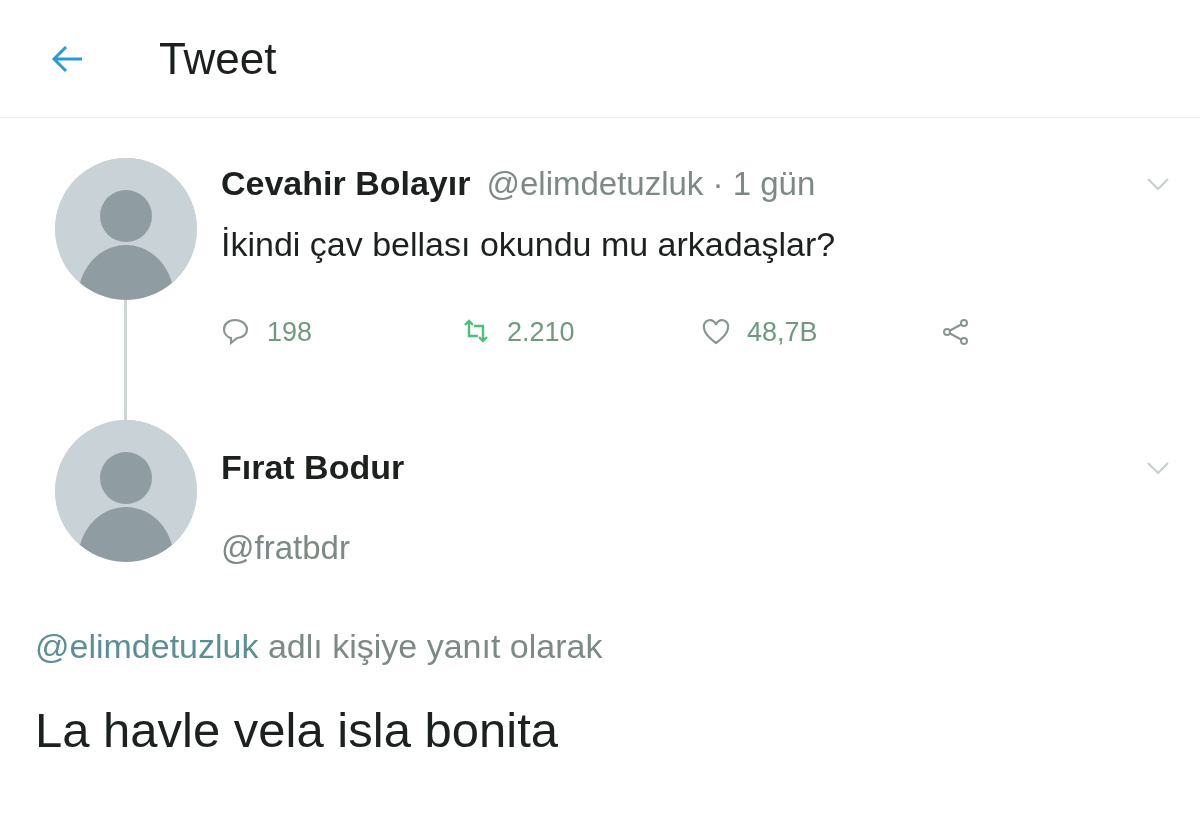  I want to click on tweet-text: La havle vela isla bonita, so click(297, 730).